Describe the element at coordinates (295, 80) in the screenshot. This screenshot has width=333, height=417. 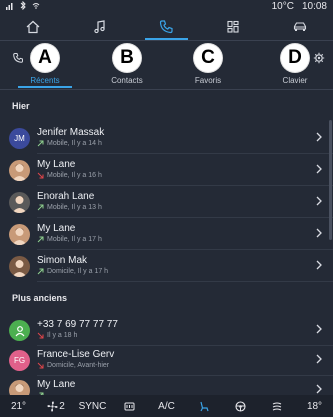
I see `tab-label: Clavier` at that location.